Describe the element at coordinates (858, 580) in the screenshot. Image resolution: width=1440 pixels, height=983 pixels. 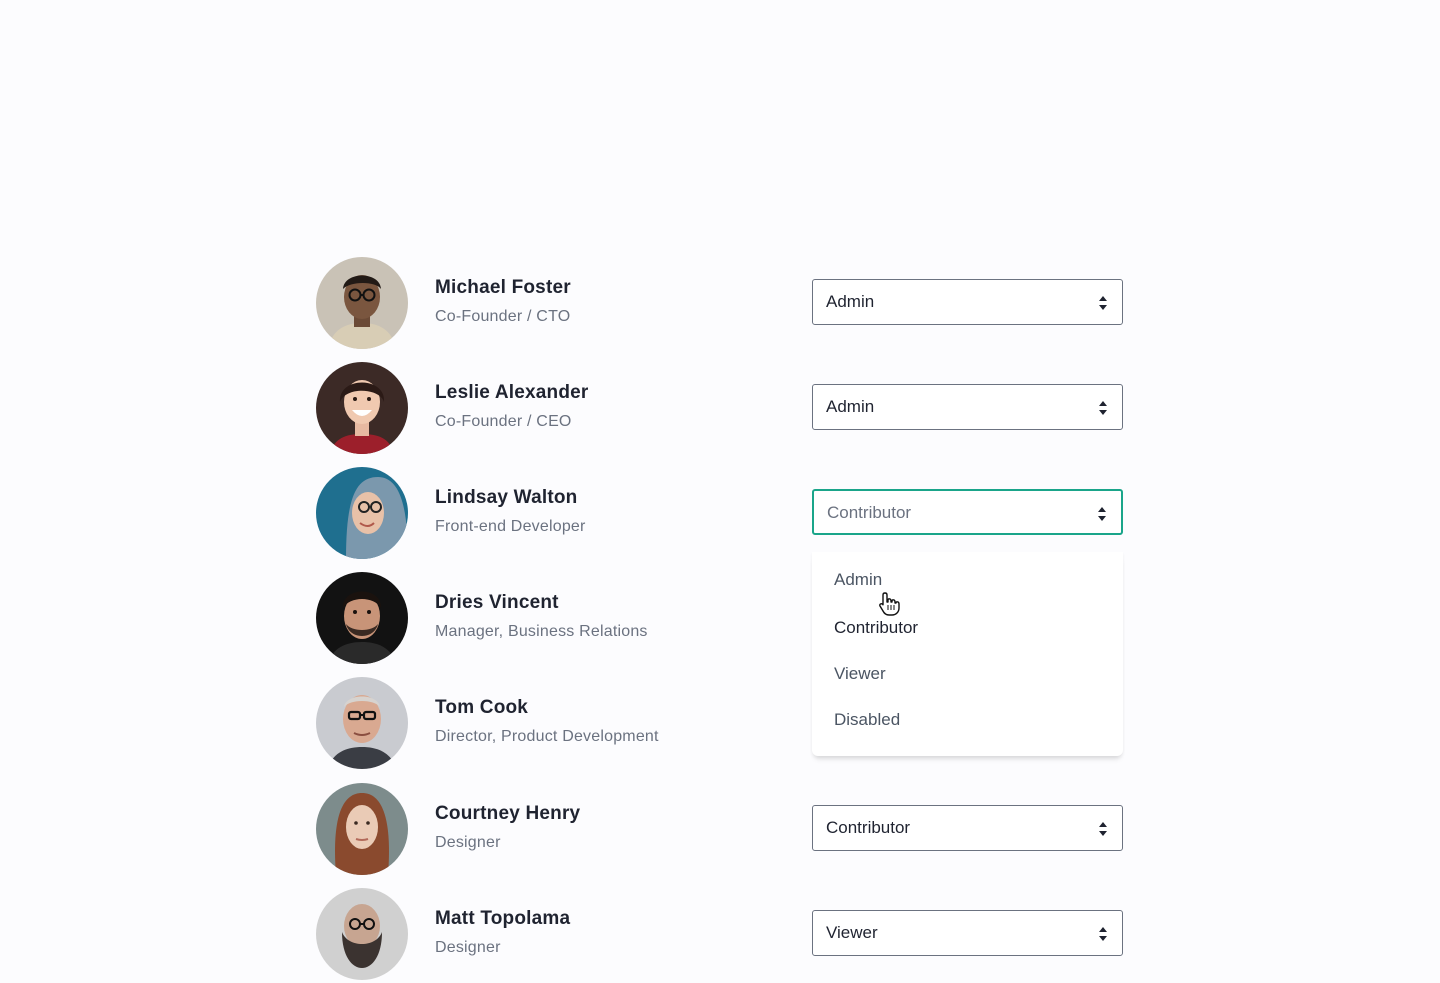
I see `option-admin: Admin` at that location.